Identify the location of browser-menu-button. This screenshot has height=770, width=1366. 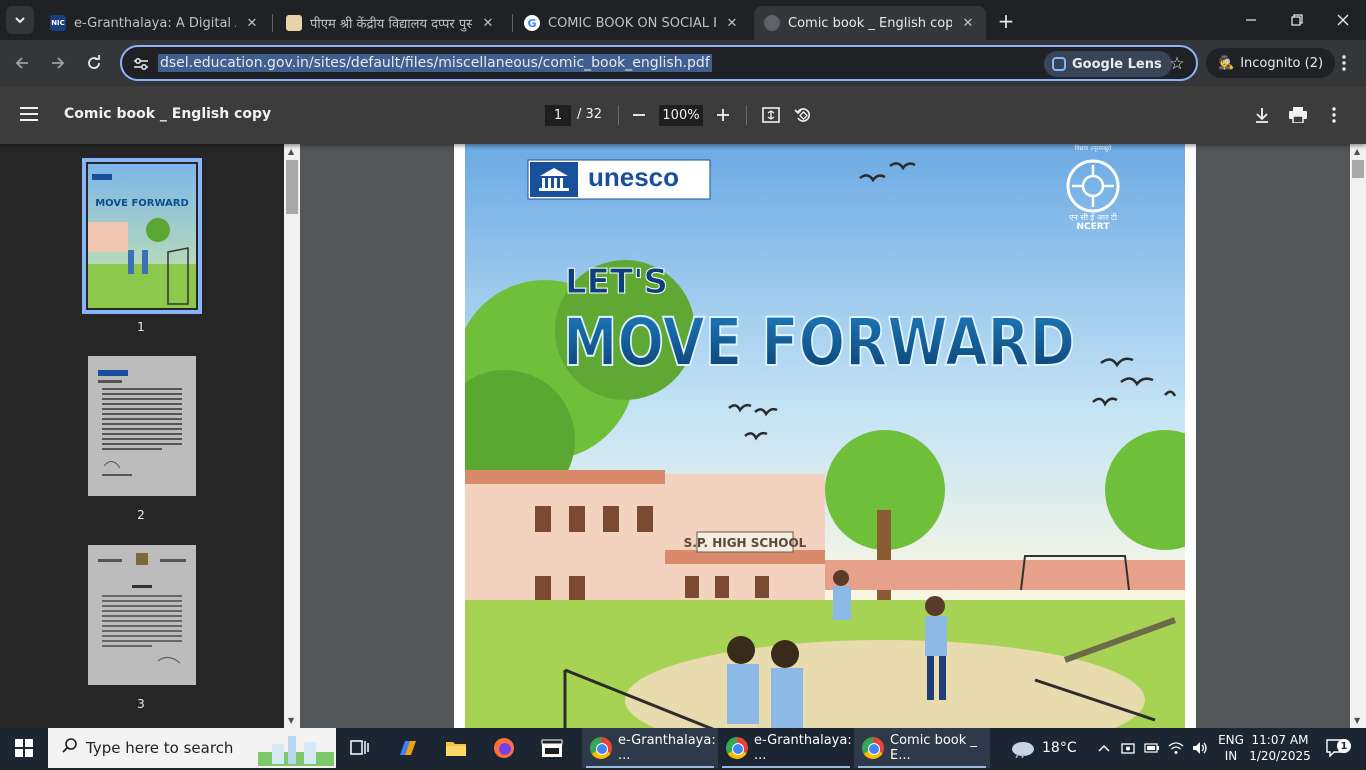
(1344, 63).